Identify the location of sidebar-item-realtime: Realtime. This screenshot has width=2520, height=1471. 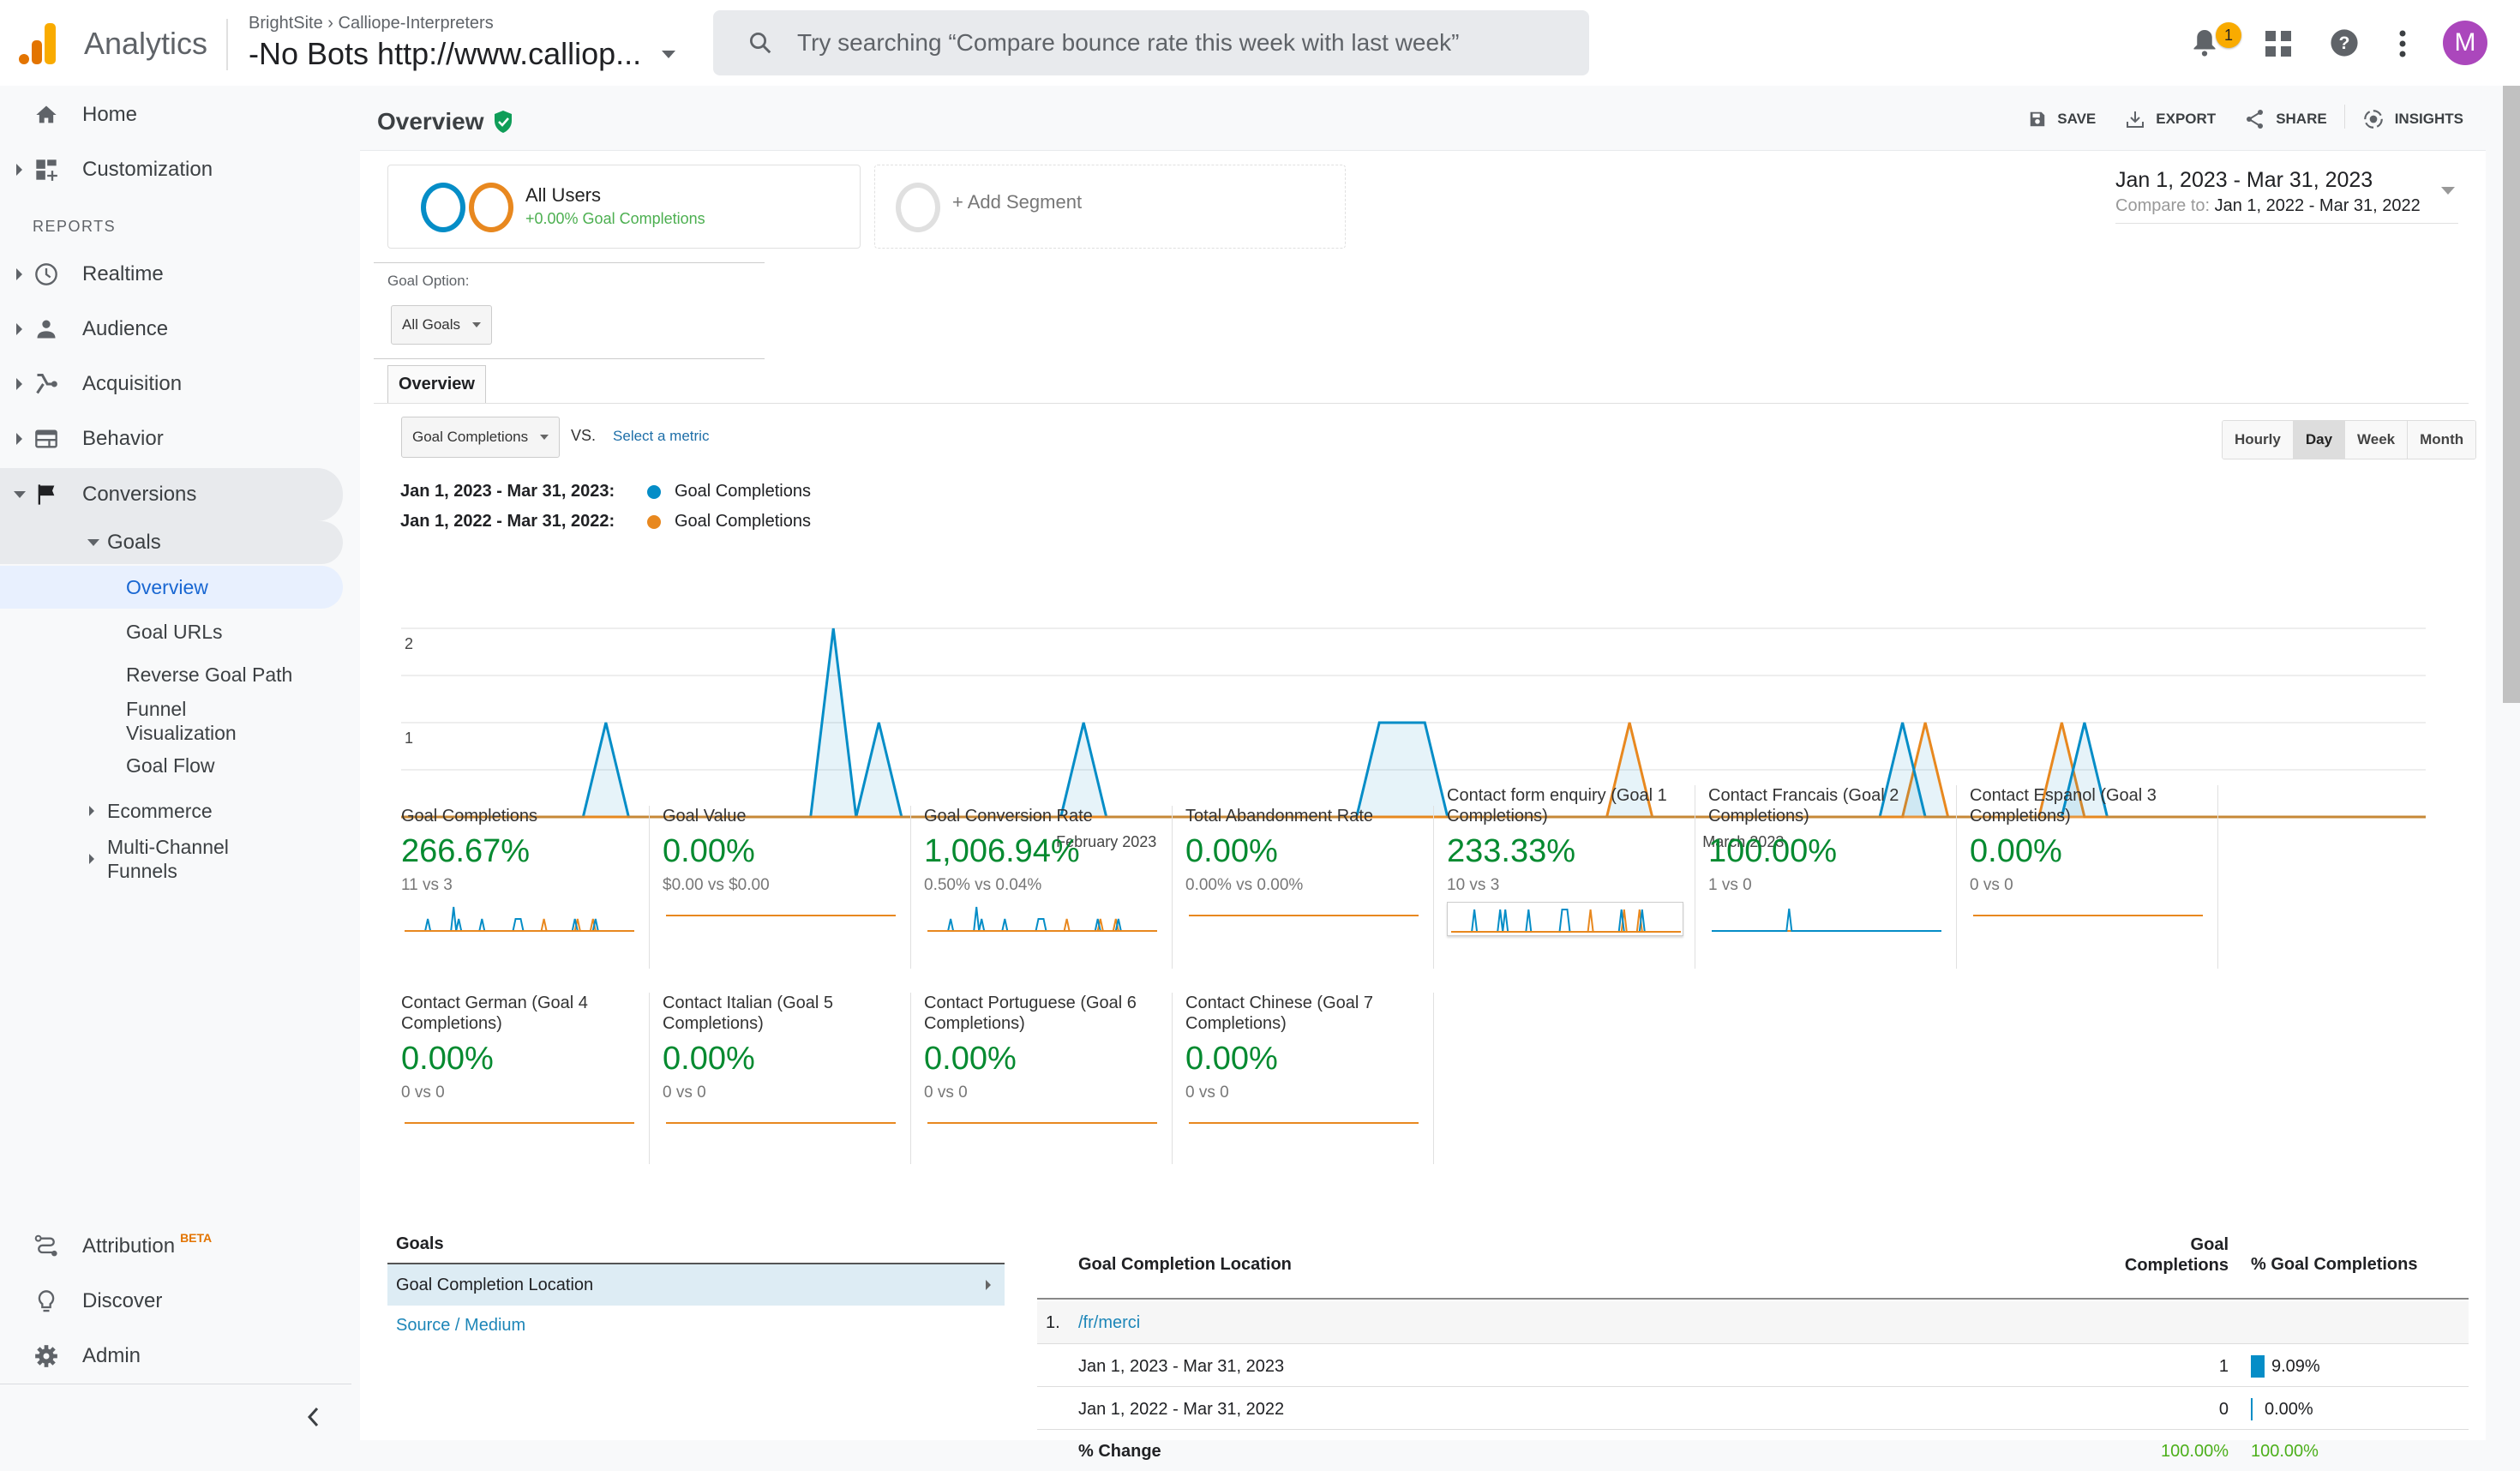
(171, 274).